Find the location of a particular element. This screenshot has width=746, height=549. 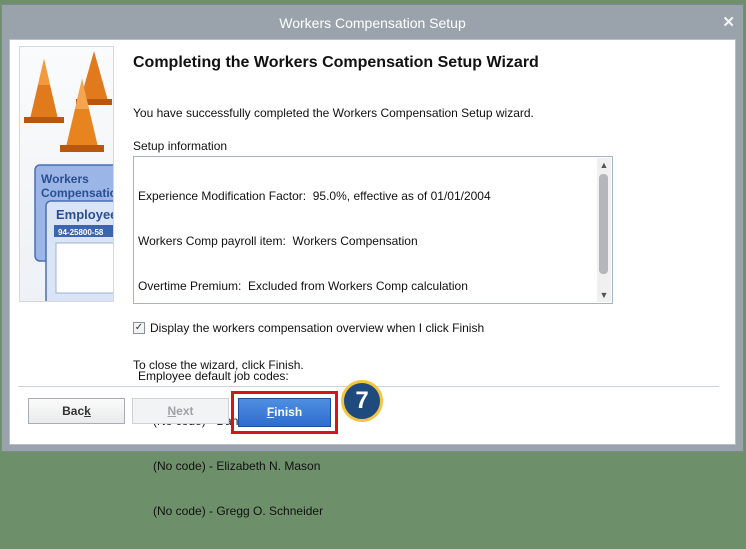

step-number-badge: 7 is located at coordinates (362, 401).